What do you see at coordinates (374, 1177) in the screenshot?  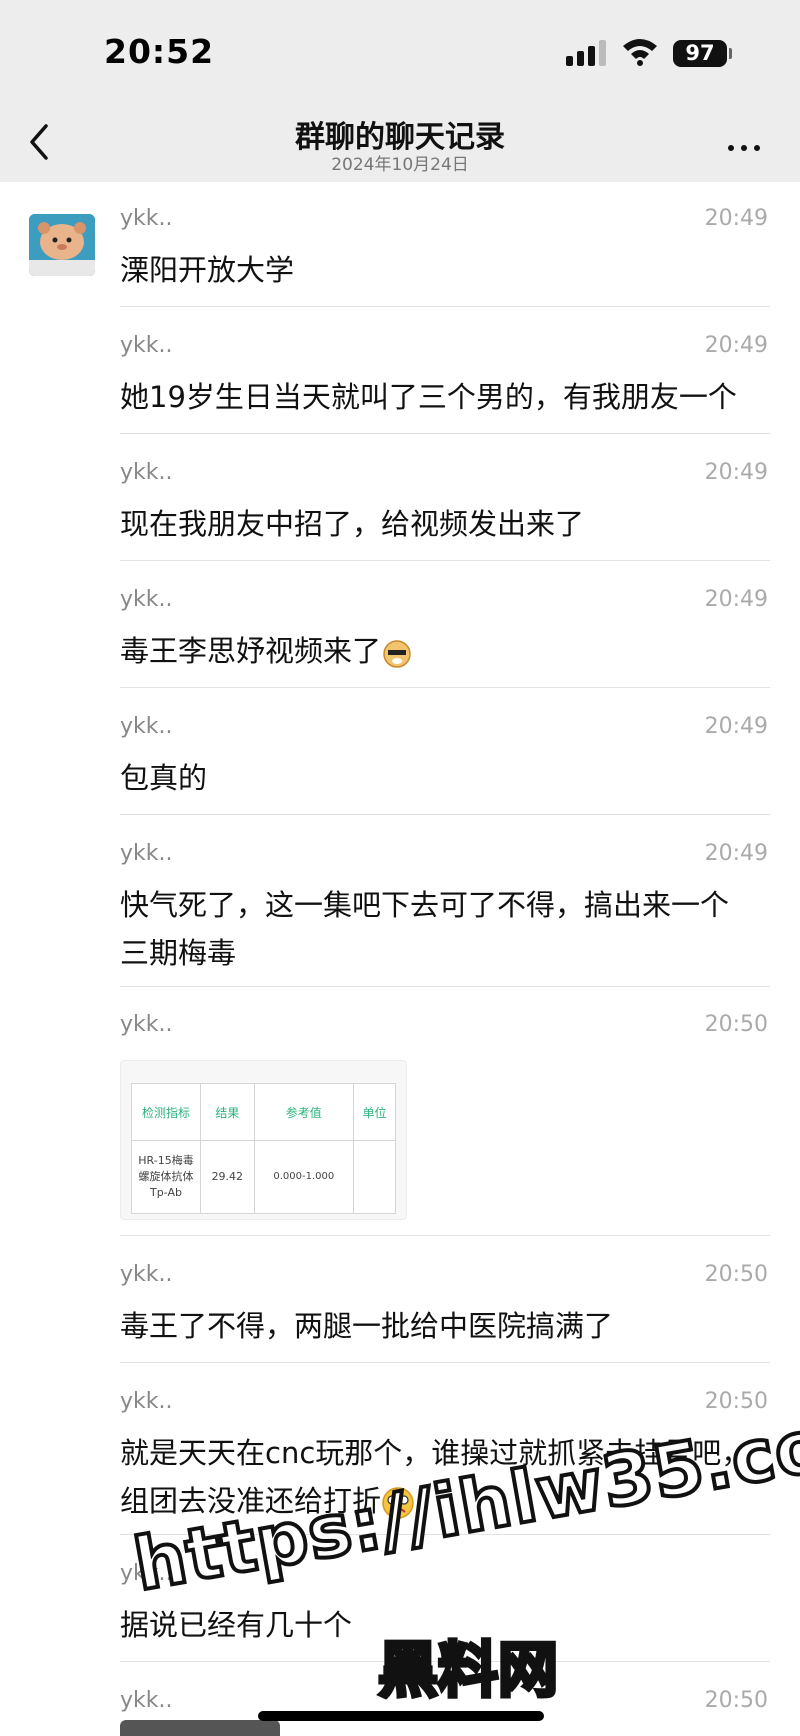 I see `report-cell` at bounding box center [374, 1177].